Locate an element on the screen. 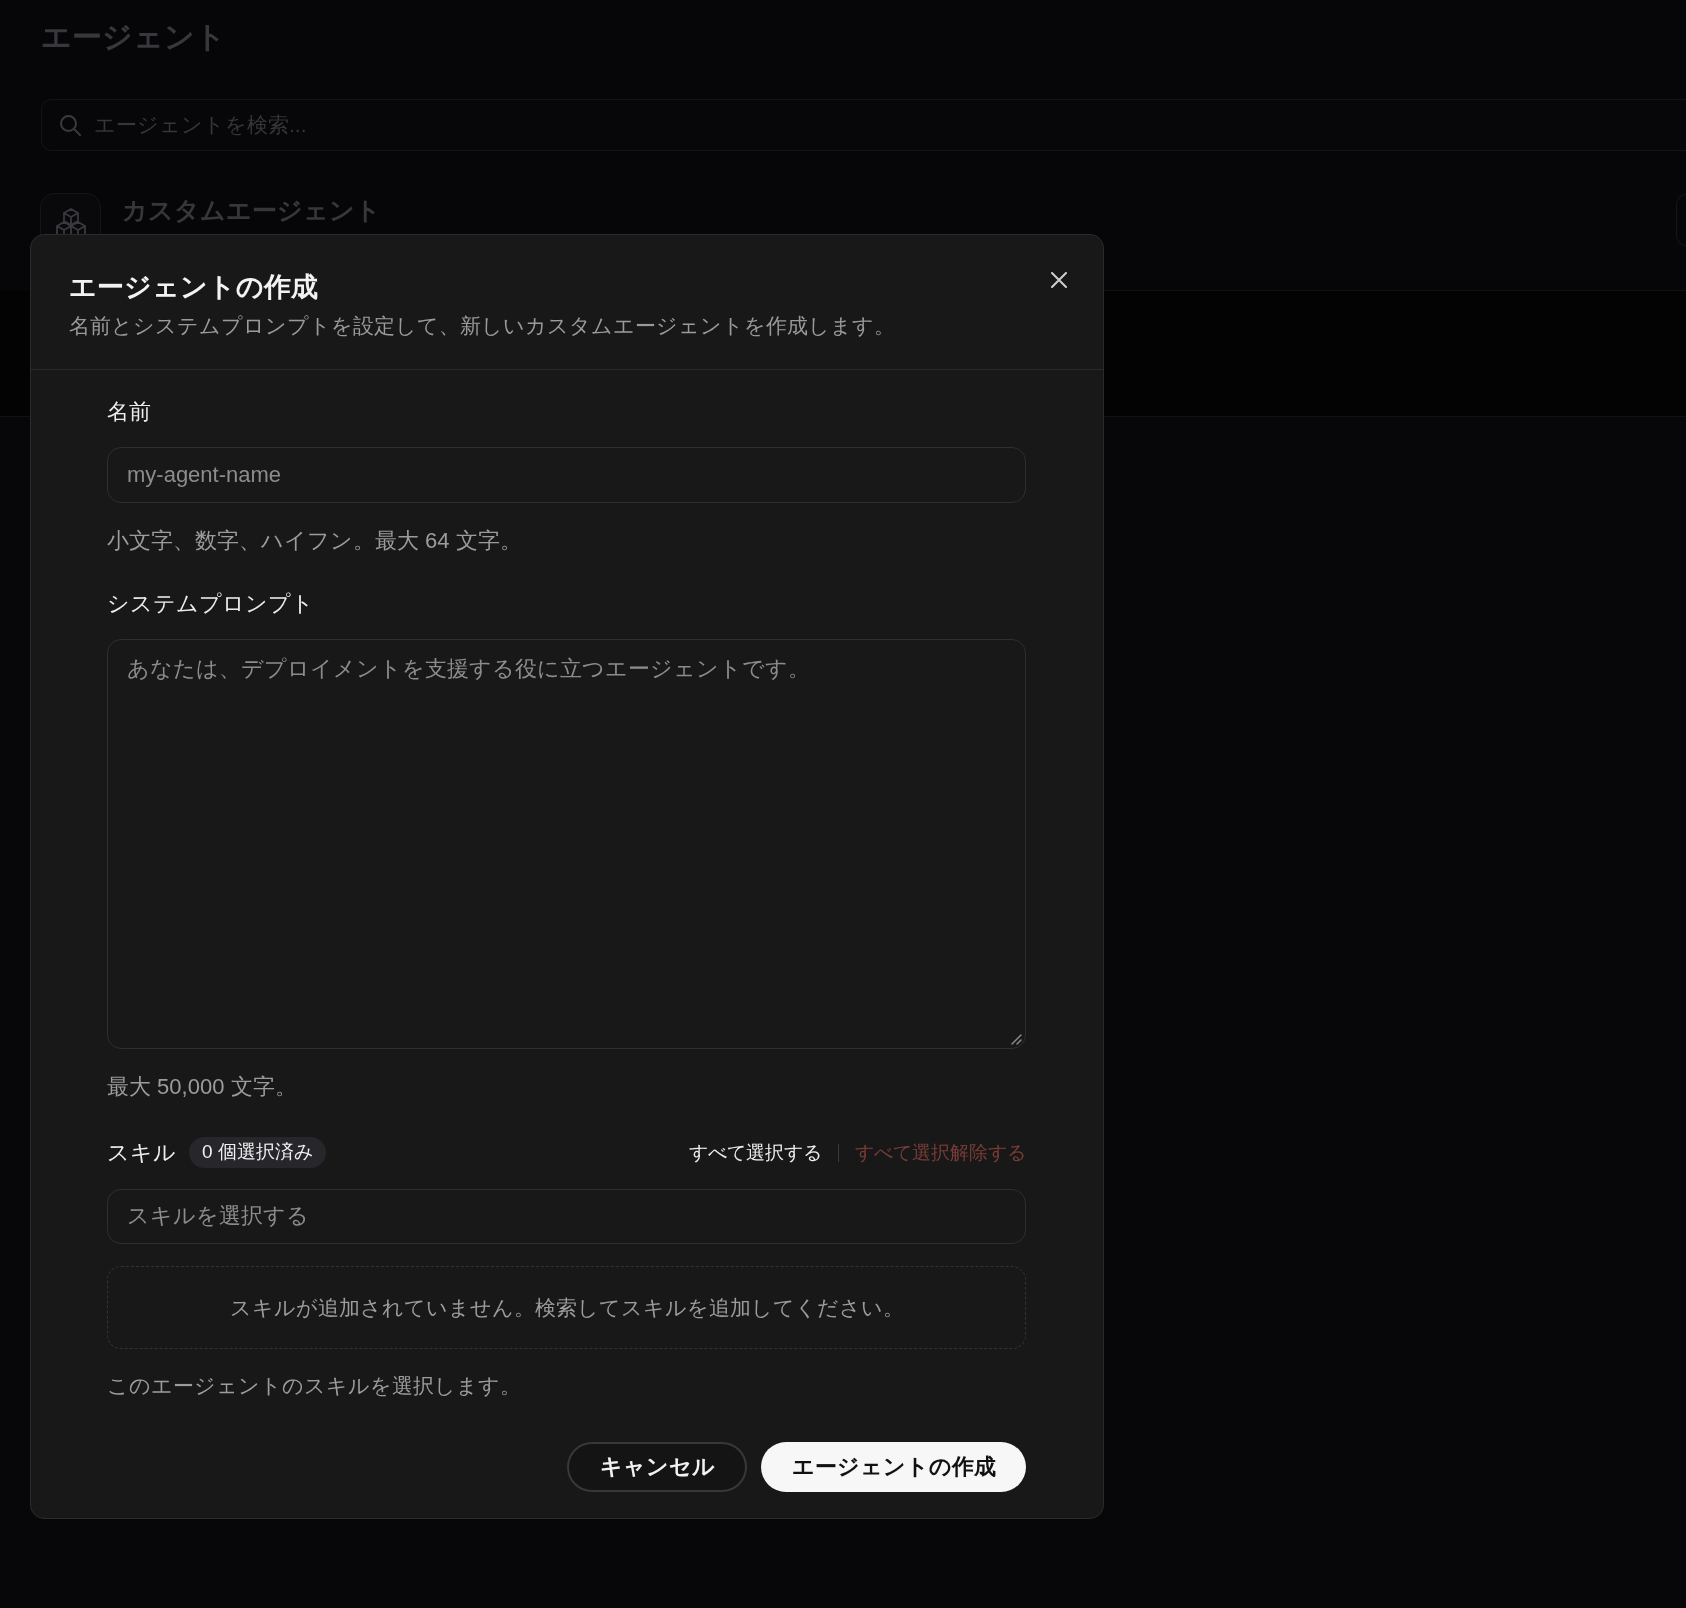 The height and width of the screenshot is (1608, 1686). help-text: 小文字、数字、ハイフン。最大 64 文字。 is located at coordinates (315, 541).